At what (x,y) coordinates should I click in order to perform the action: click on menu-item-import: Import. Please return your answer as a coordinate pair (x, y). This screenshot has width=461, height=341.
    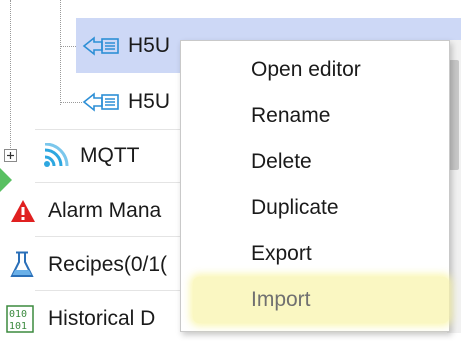
    Looking at the image, I should click on (321, 300).